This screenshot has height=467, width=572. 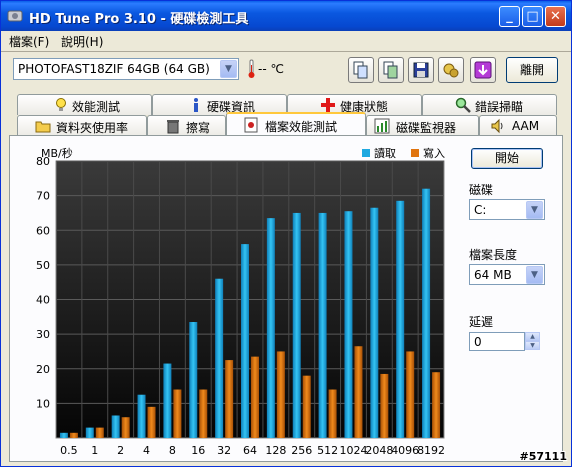 What do you see at coordinates (84, 104) in the screenshot?
I see `tab-benchmark: 效能測試` at bounding box center [84, 104].